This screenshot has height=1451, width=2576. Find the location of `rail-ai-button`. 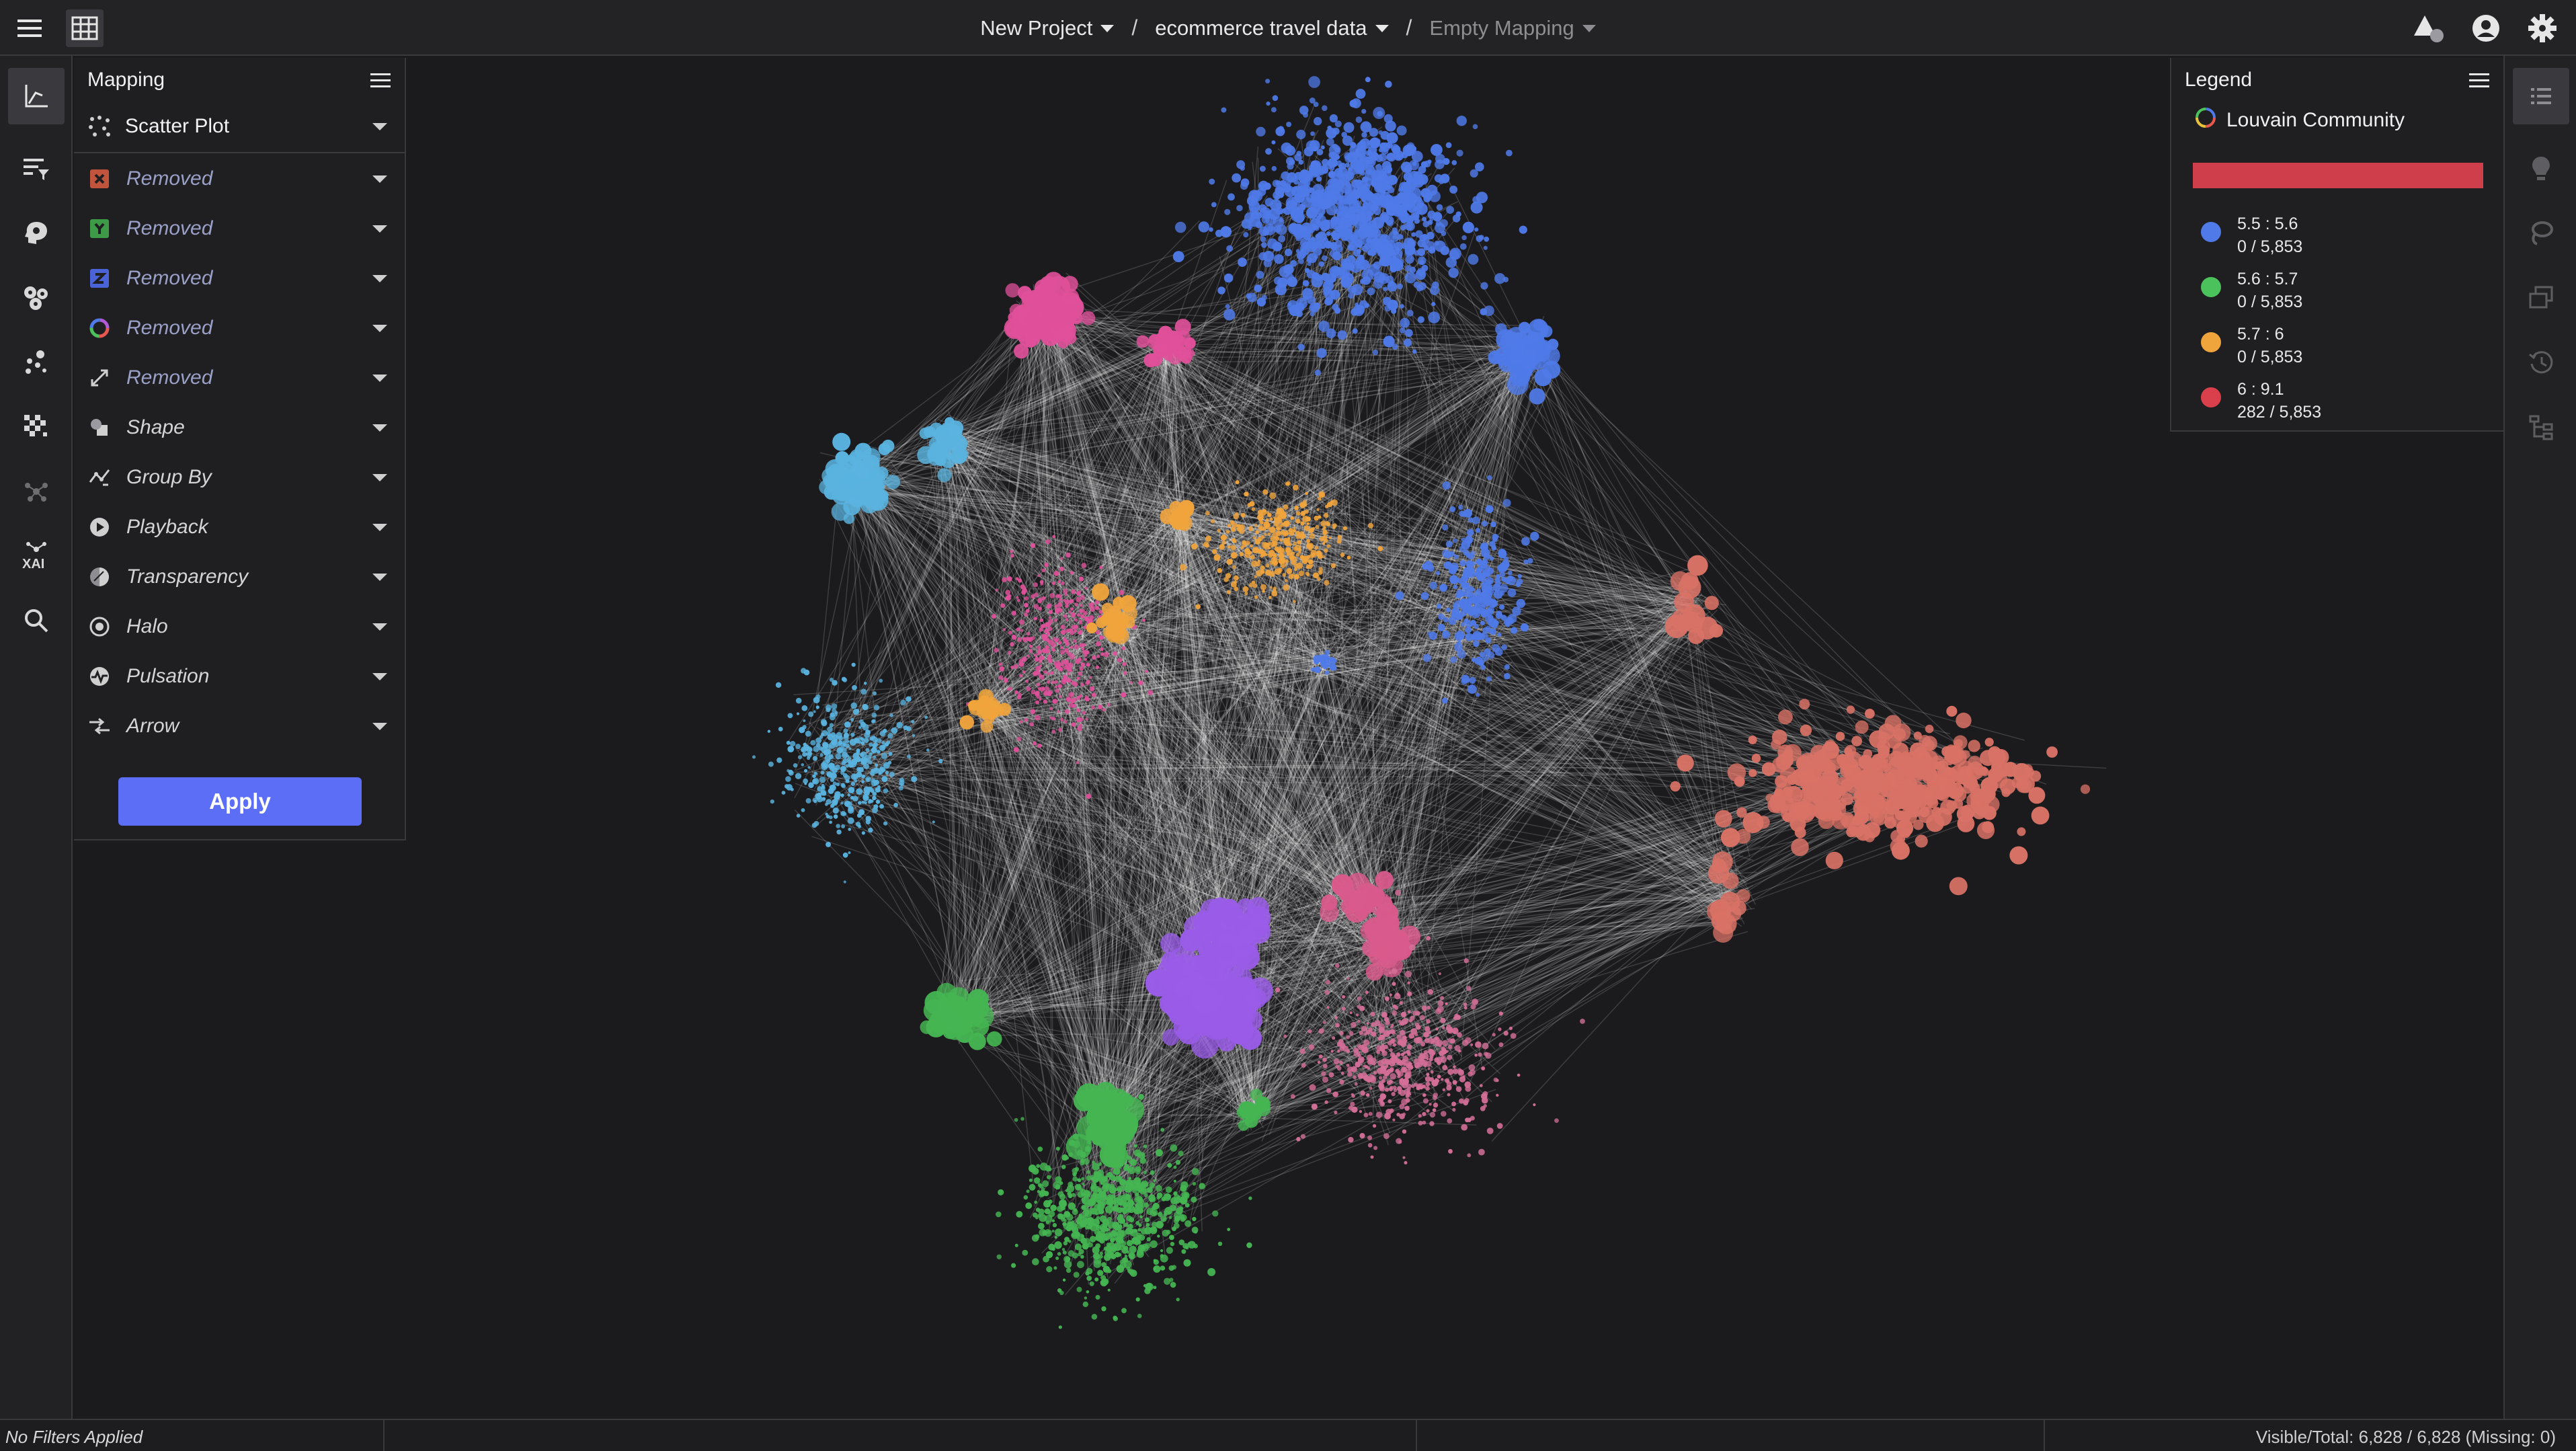

rail-ai-button is located at coordinates (36, 233).